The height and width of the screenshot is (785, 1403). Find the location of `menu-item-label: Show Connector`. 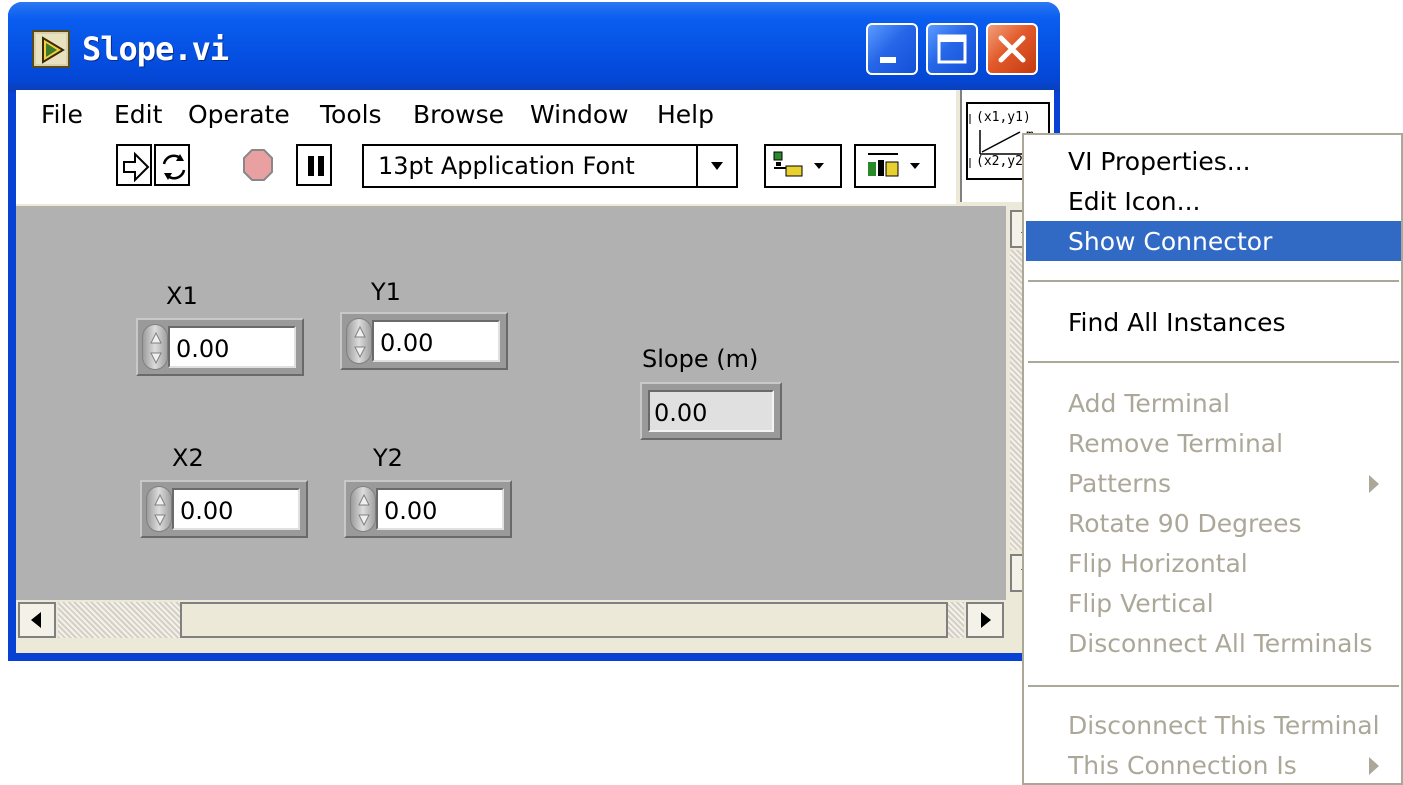

menu-item-label: Show Connector is located at coordinates (1170, 241).